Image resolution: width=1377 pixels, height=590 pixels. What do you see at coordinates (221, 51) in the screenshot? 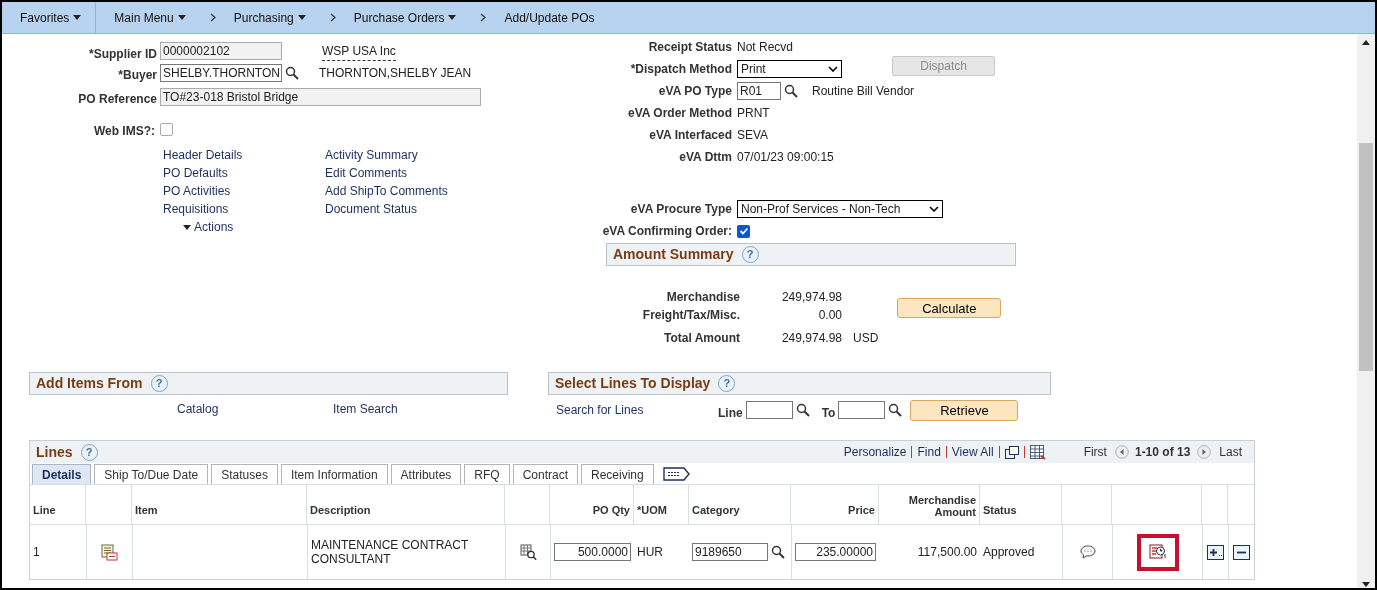
I see `input-field: 0000002102` at bounding box center [221, 51].